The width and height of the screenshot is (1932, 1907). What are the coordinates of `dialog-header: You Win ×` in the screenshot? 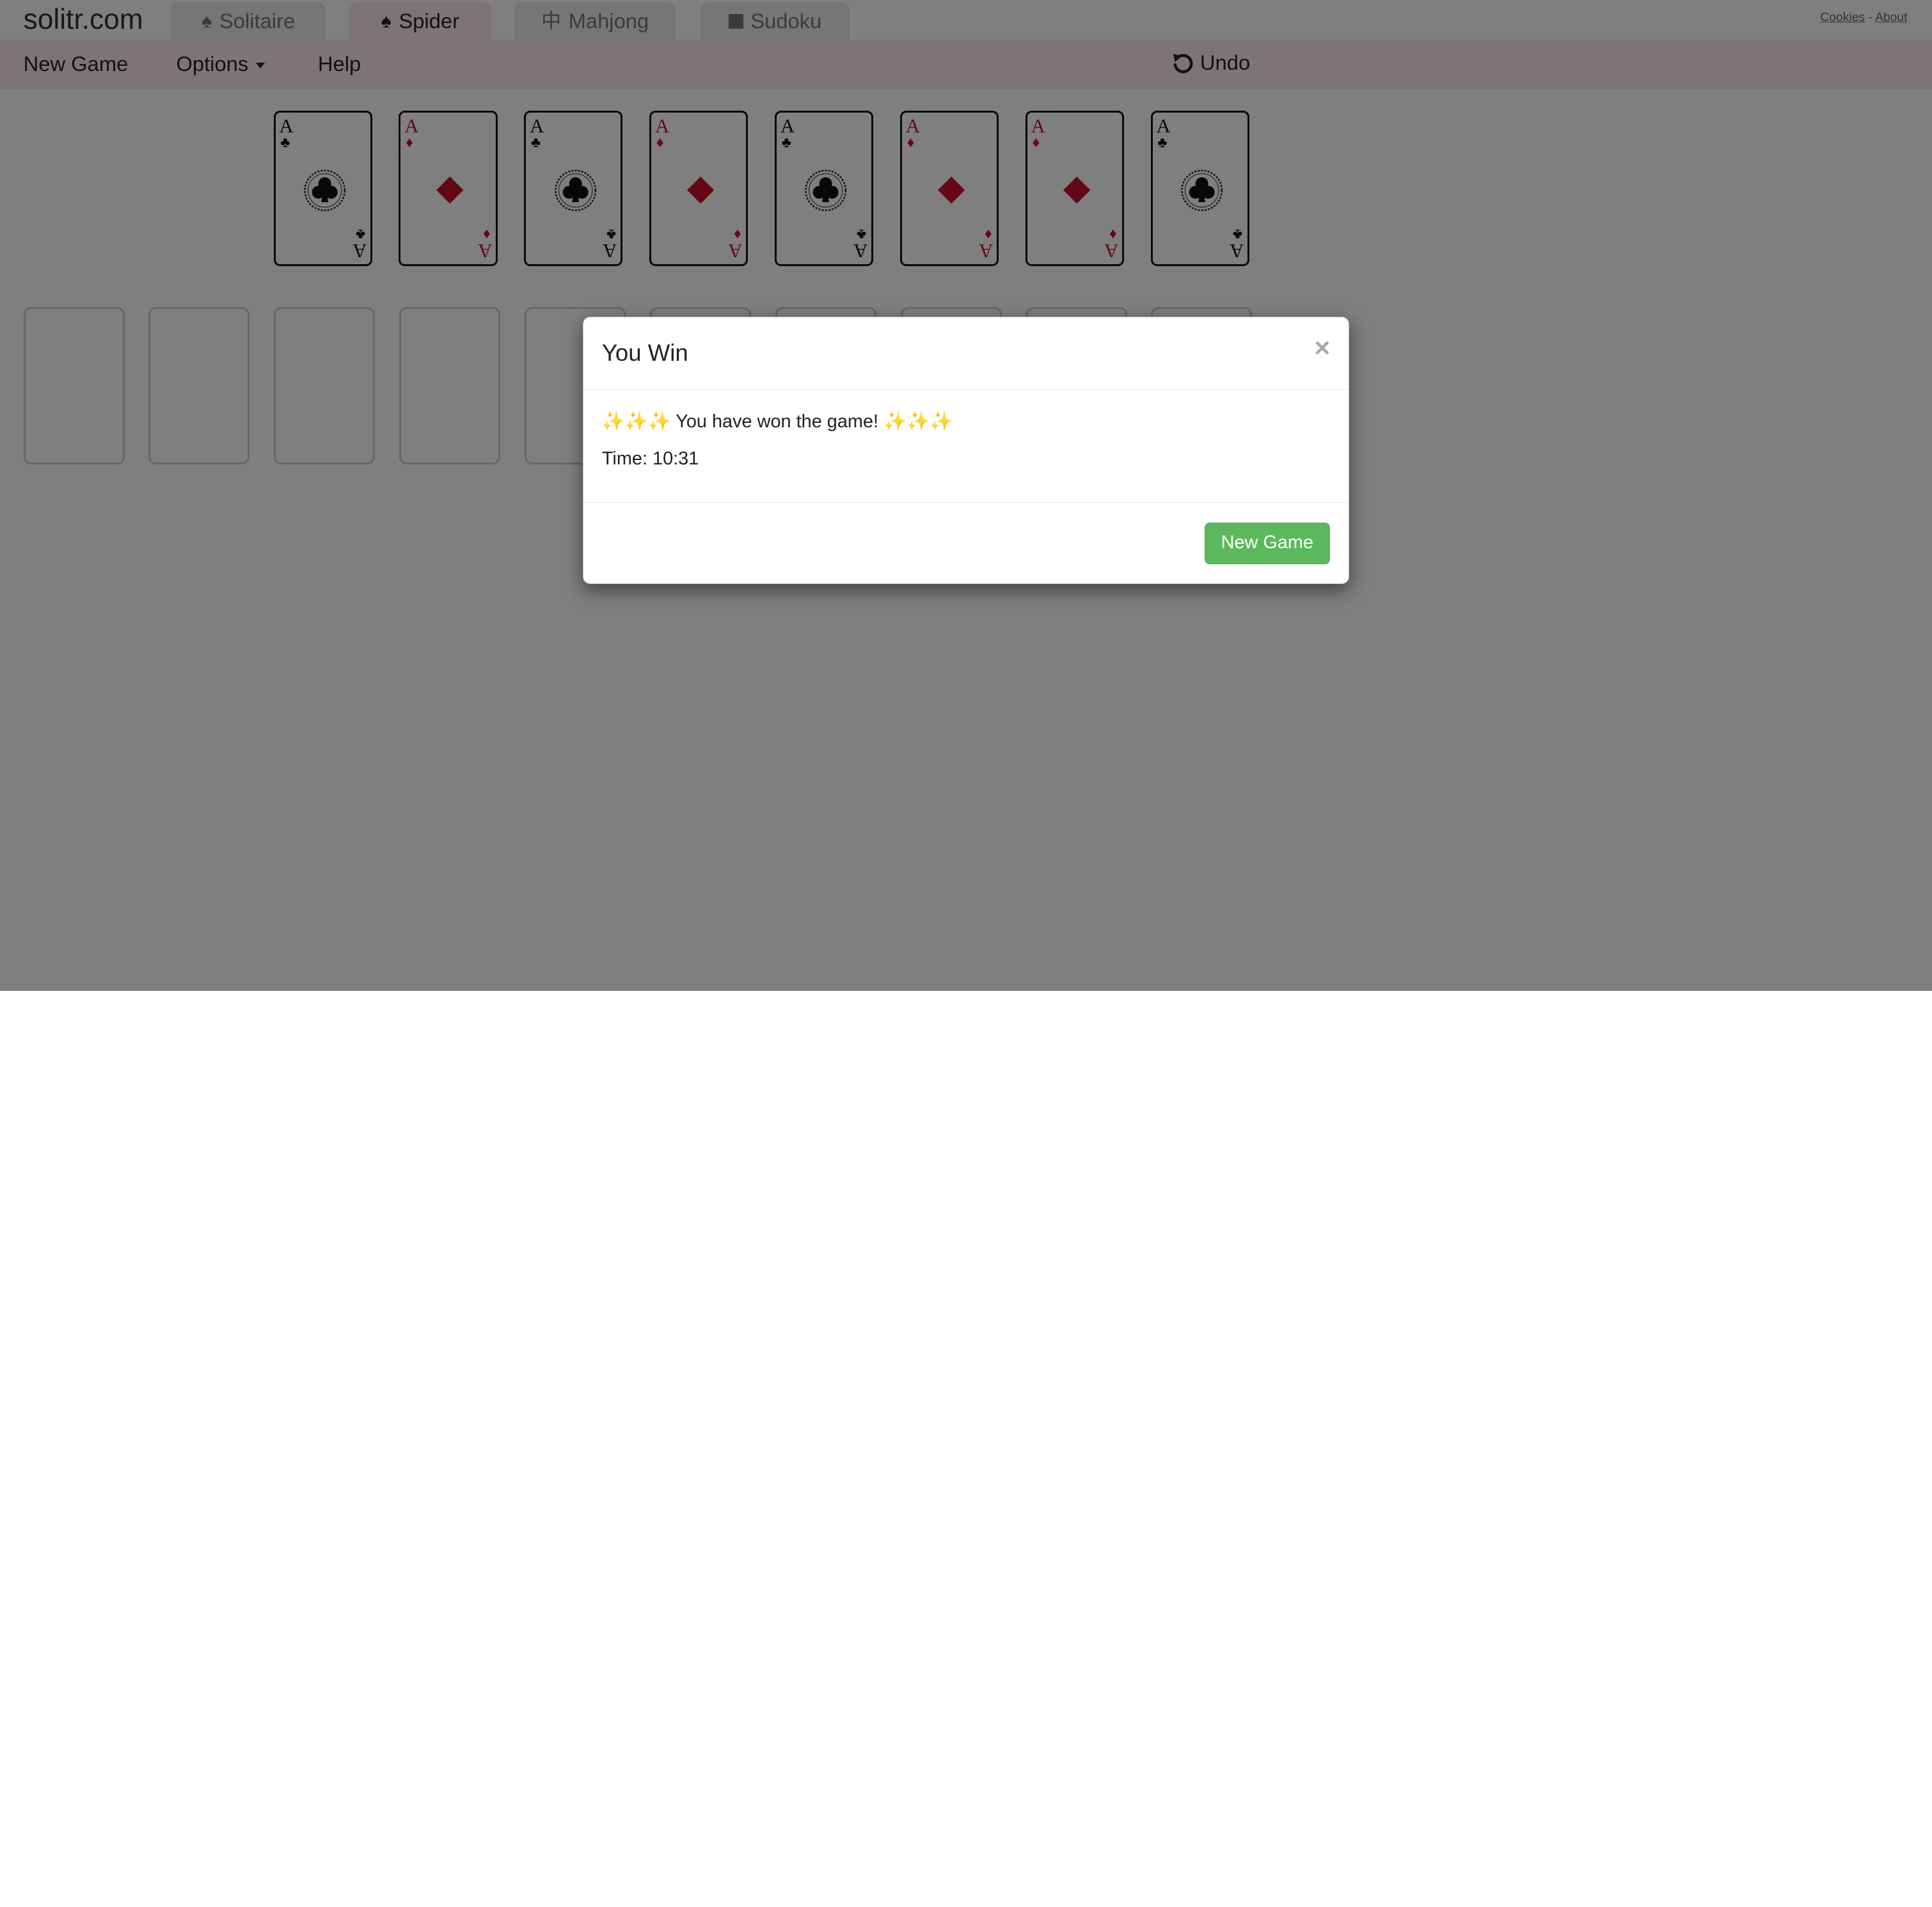 It's located at (966, 353).